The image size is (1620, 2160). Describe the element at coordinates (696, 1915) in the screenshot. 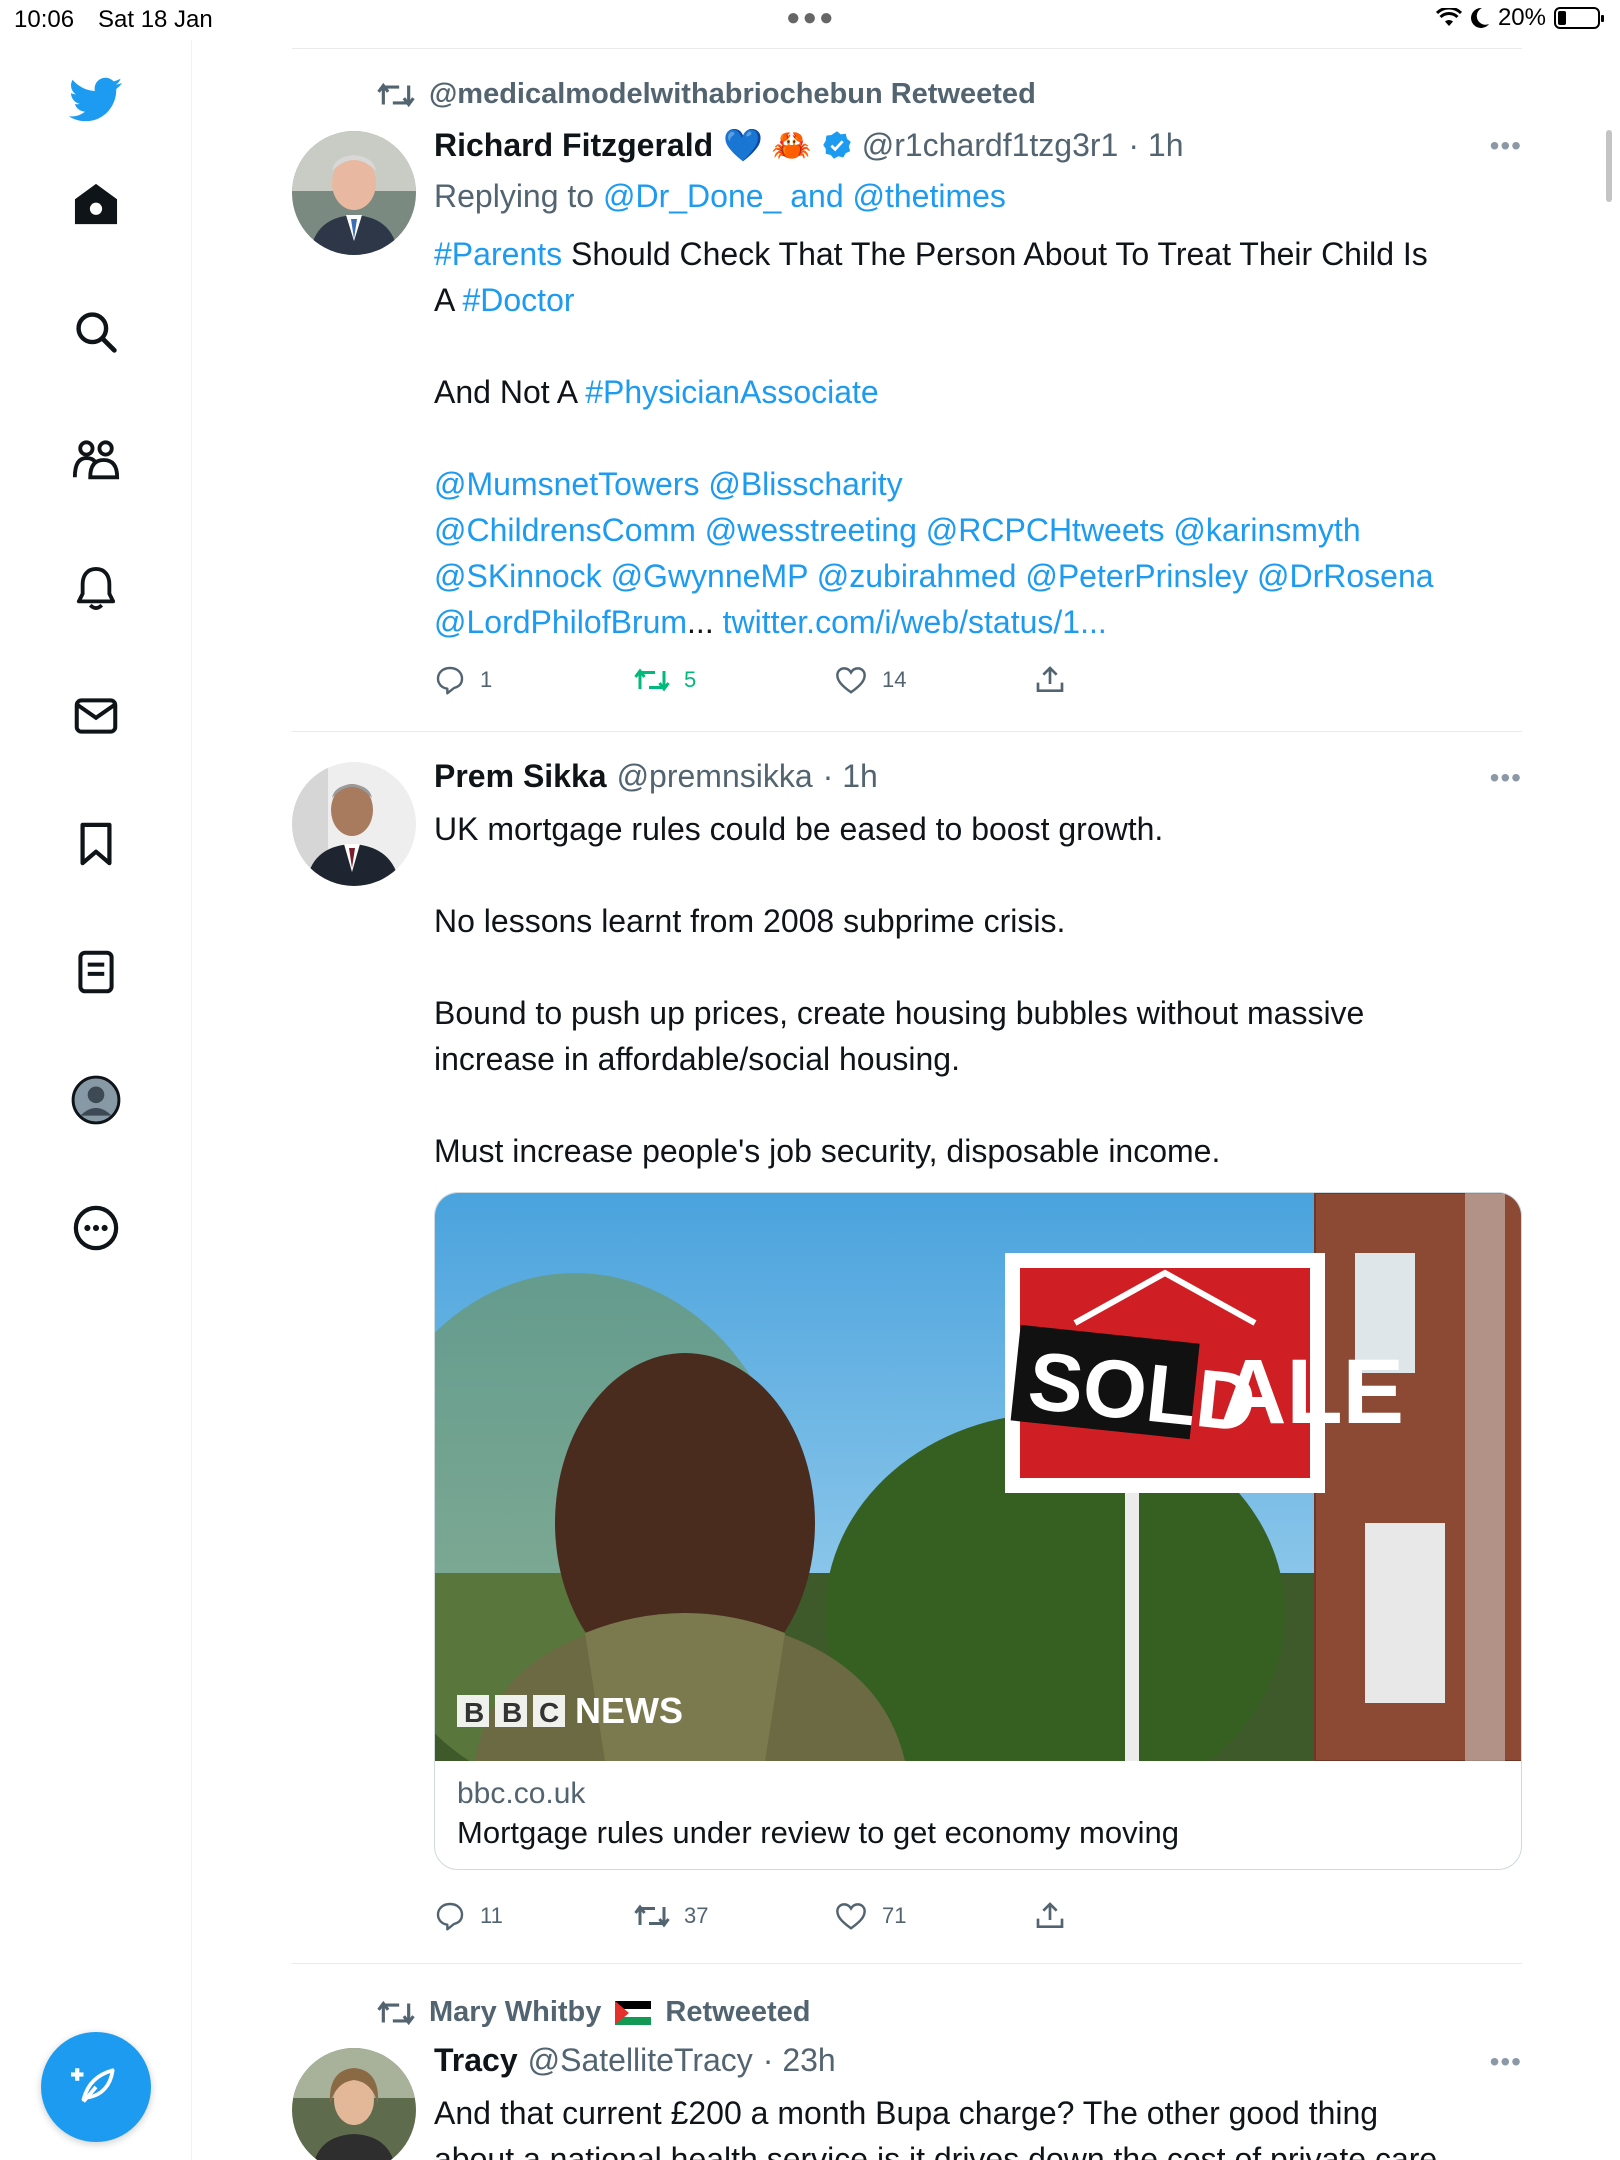

I see `retweet-count: 37` at that location.